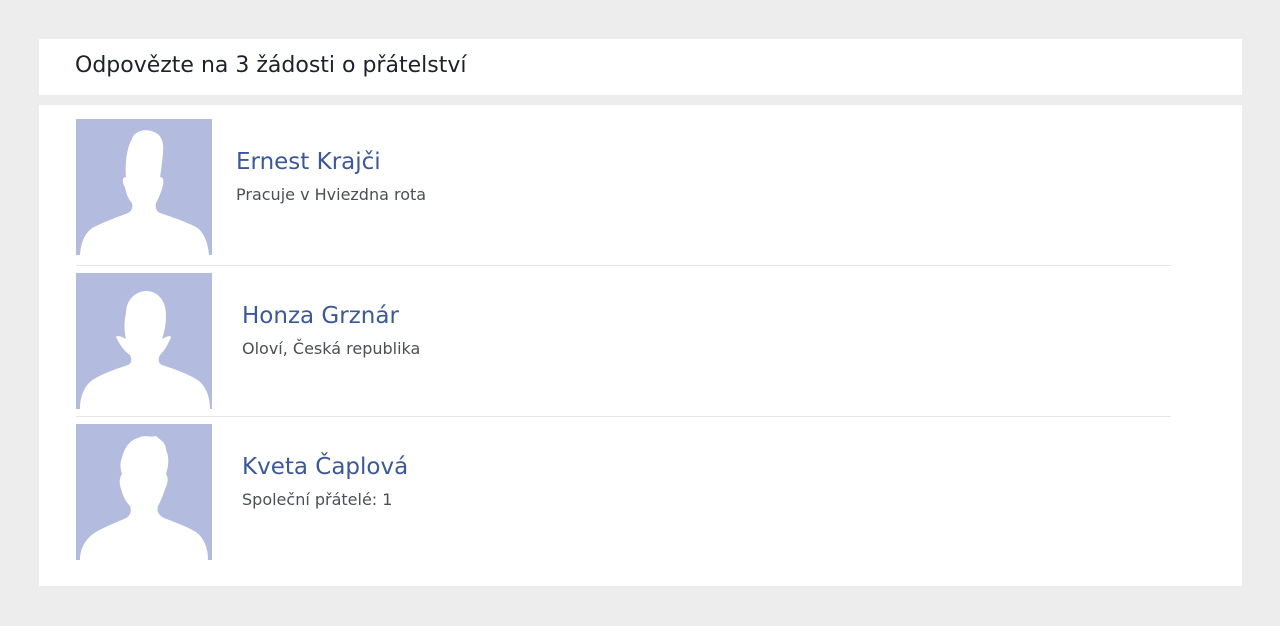 This screenshot has height=626, width=1280. I want to click on requester-name-link: Honza Grznár, so click(320, 316).